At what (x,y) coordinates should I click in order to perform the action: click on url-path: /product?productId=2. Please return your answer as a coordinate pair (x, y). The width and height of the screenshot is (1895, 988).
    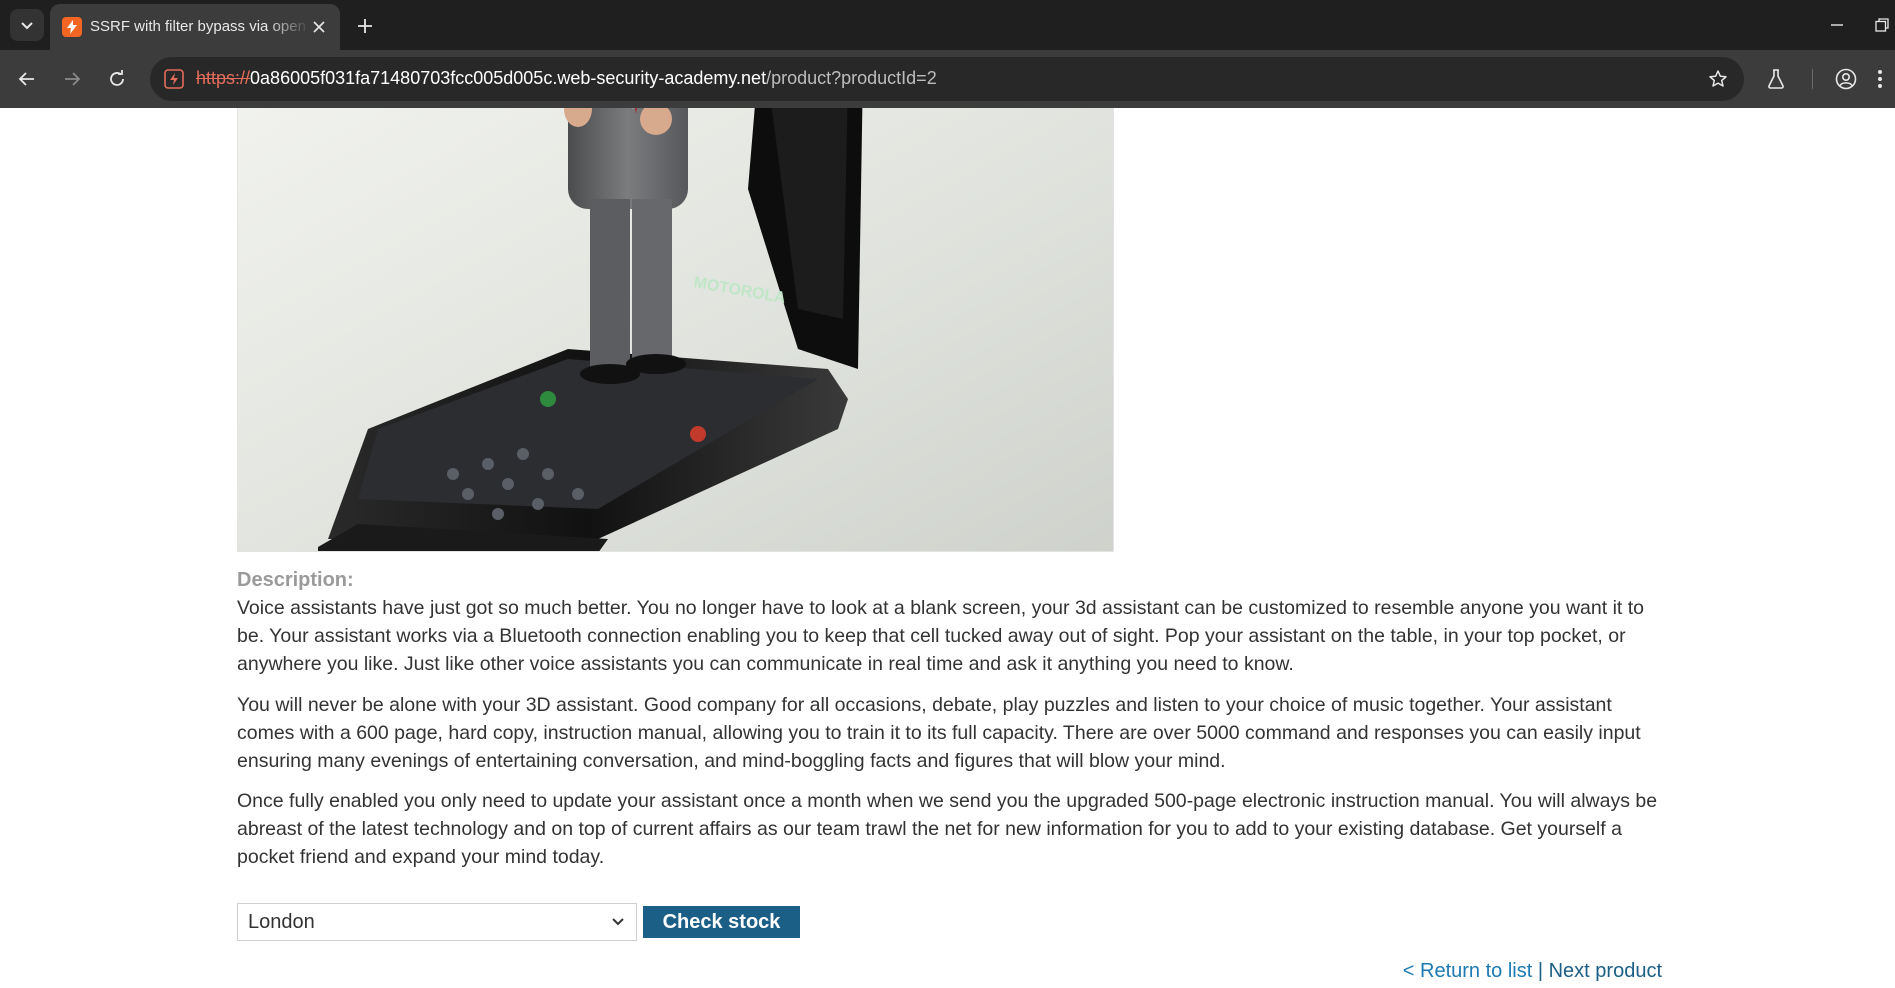
    Looking at the image, I should click on (851, 78).